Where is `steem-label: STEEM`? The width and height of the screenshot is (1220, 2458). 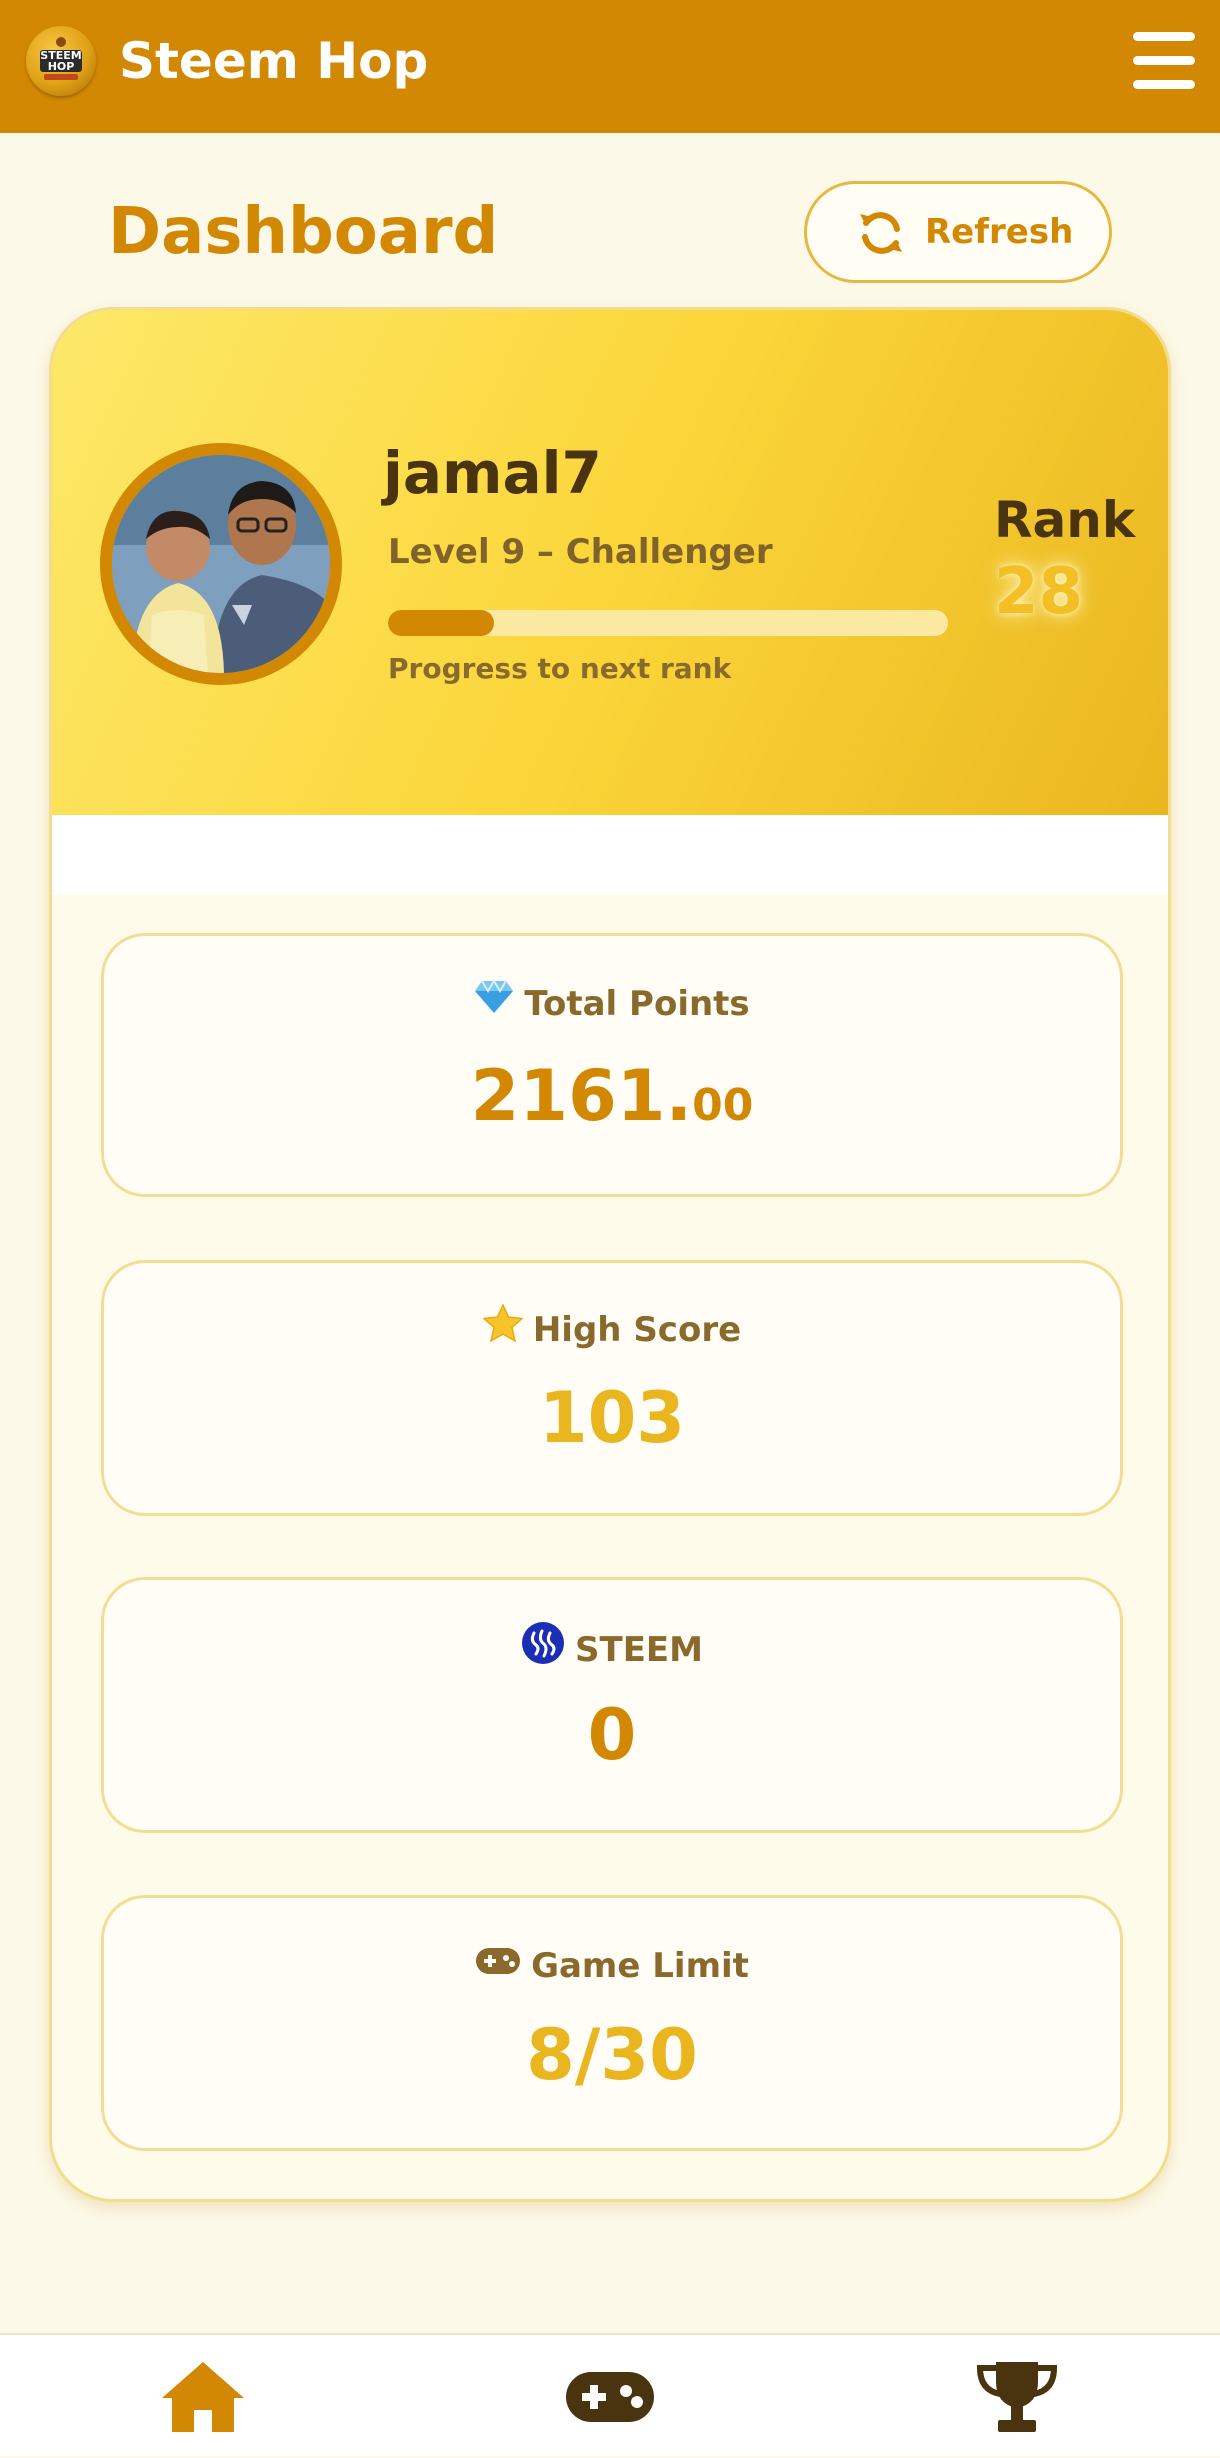
steem-label: STEEM is located at coordinates (639, 1650).